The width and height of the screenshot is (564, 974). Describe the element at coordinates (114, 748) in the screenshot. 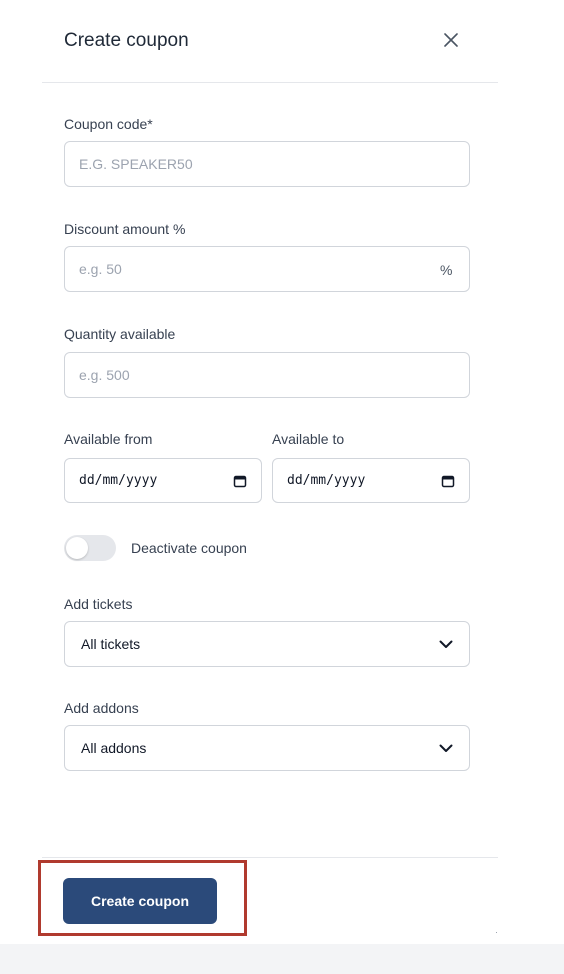

I see `add-addons-selected-value: All addons` at that location.